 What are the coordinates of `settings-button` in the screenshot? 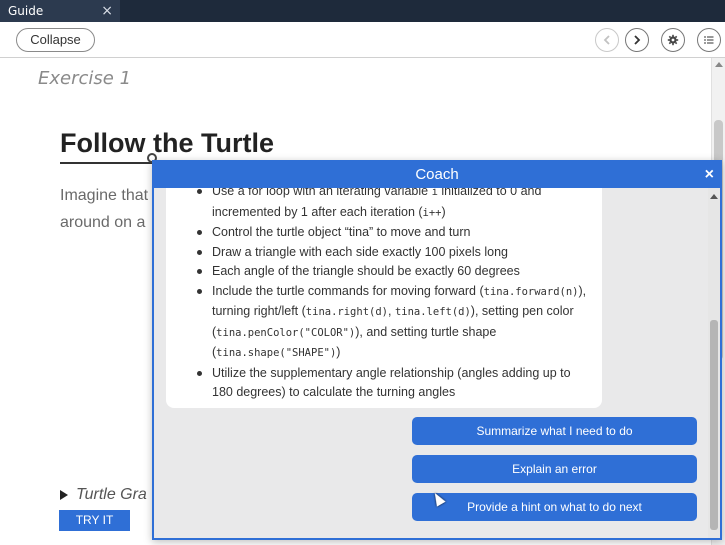 It's located at (673, 40).